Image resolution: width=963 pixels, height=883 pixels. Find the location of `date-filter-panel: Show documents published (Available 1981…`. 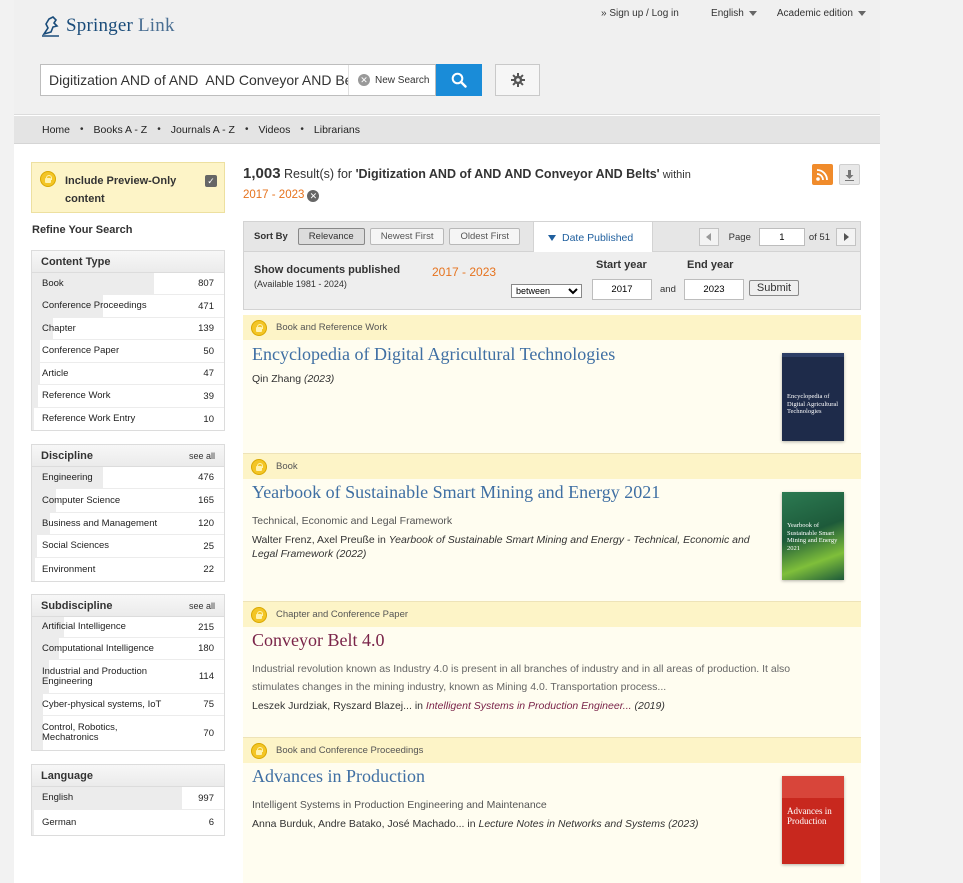

date-filter-panel: Show documents published (Available 1981… is located at coordinates (552, 281).